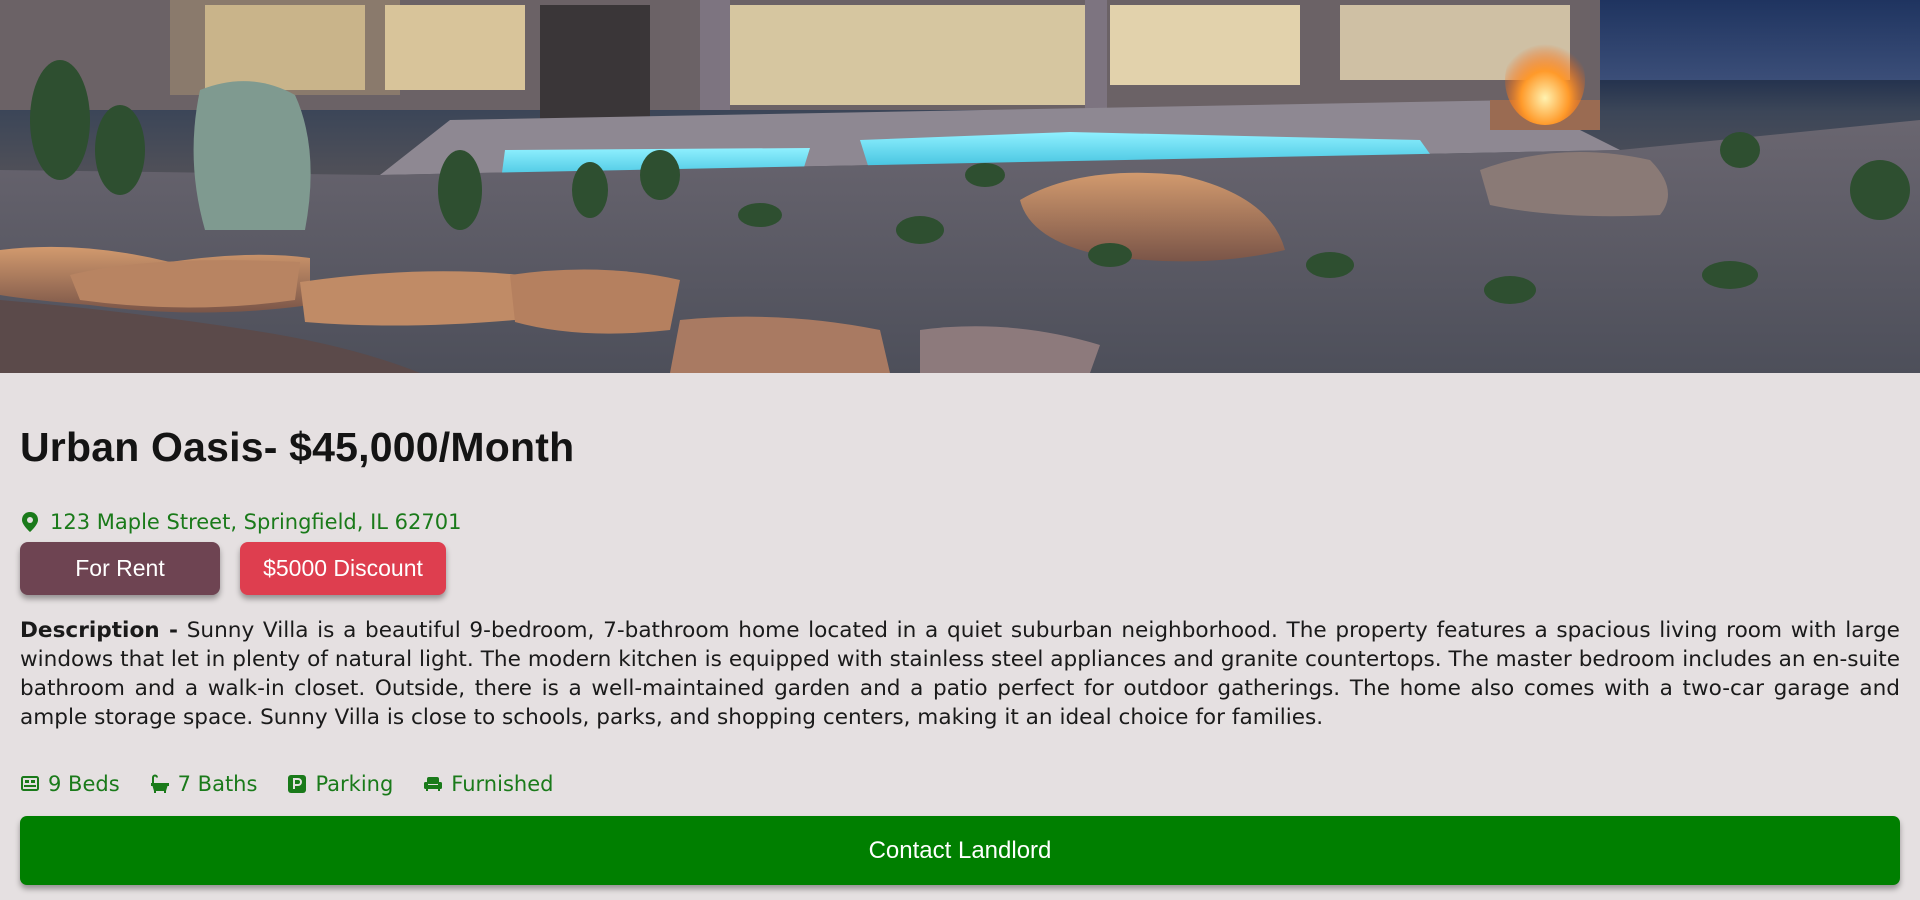  What do you see at coordinates (960, 568) in the screenshot?
I see `badge-row: For Rent $5000 Discount` at bounding box center [960, 568].